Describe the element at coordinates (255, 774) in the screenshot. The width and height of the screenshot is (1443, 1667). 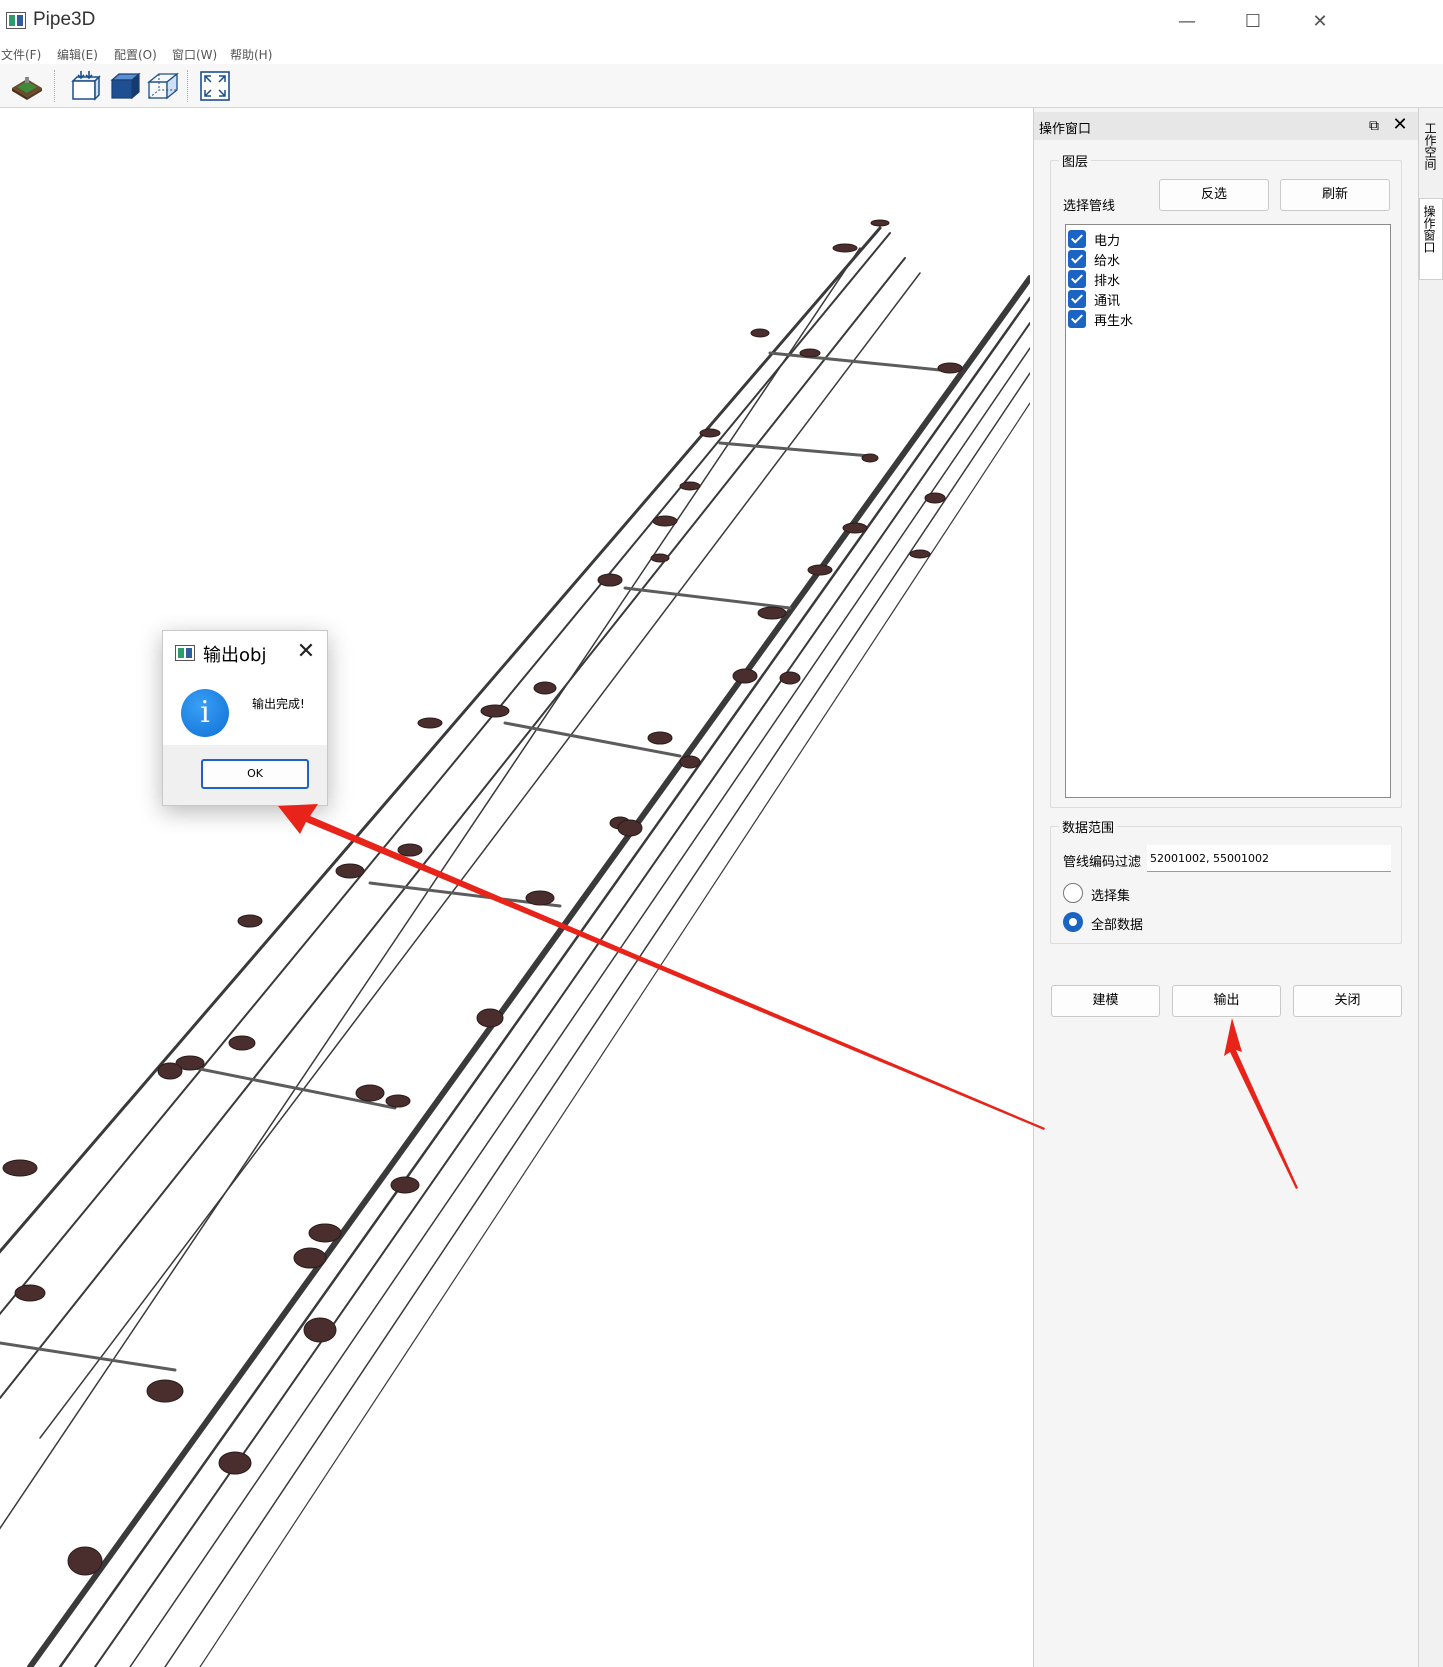
I see `ok-button: OK` at that location.